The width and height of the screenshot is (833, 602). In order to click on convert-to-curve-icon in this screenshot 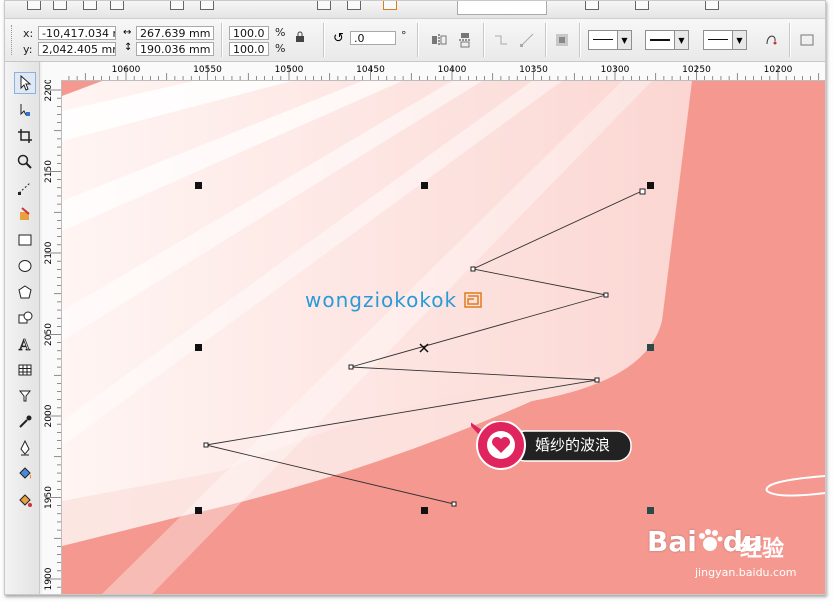, I will do `click(527, 40)`.